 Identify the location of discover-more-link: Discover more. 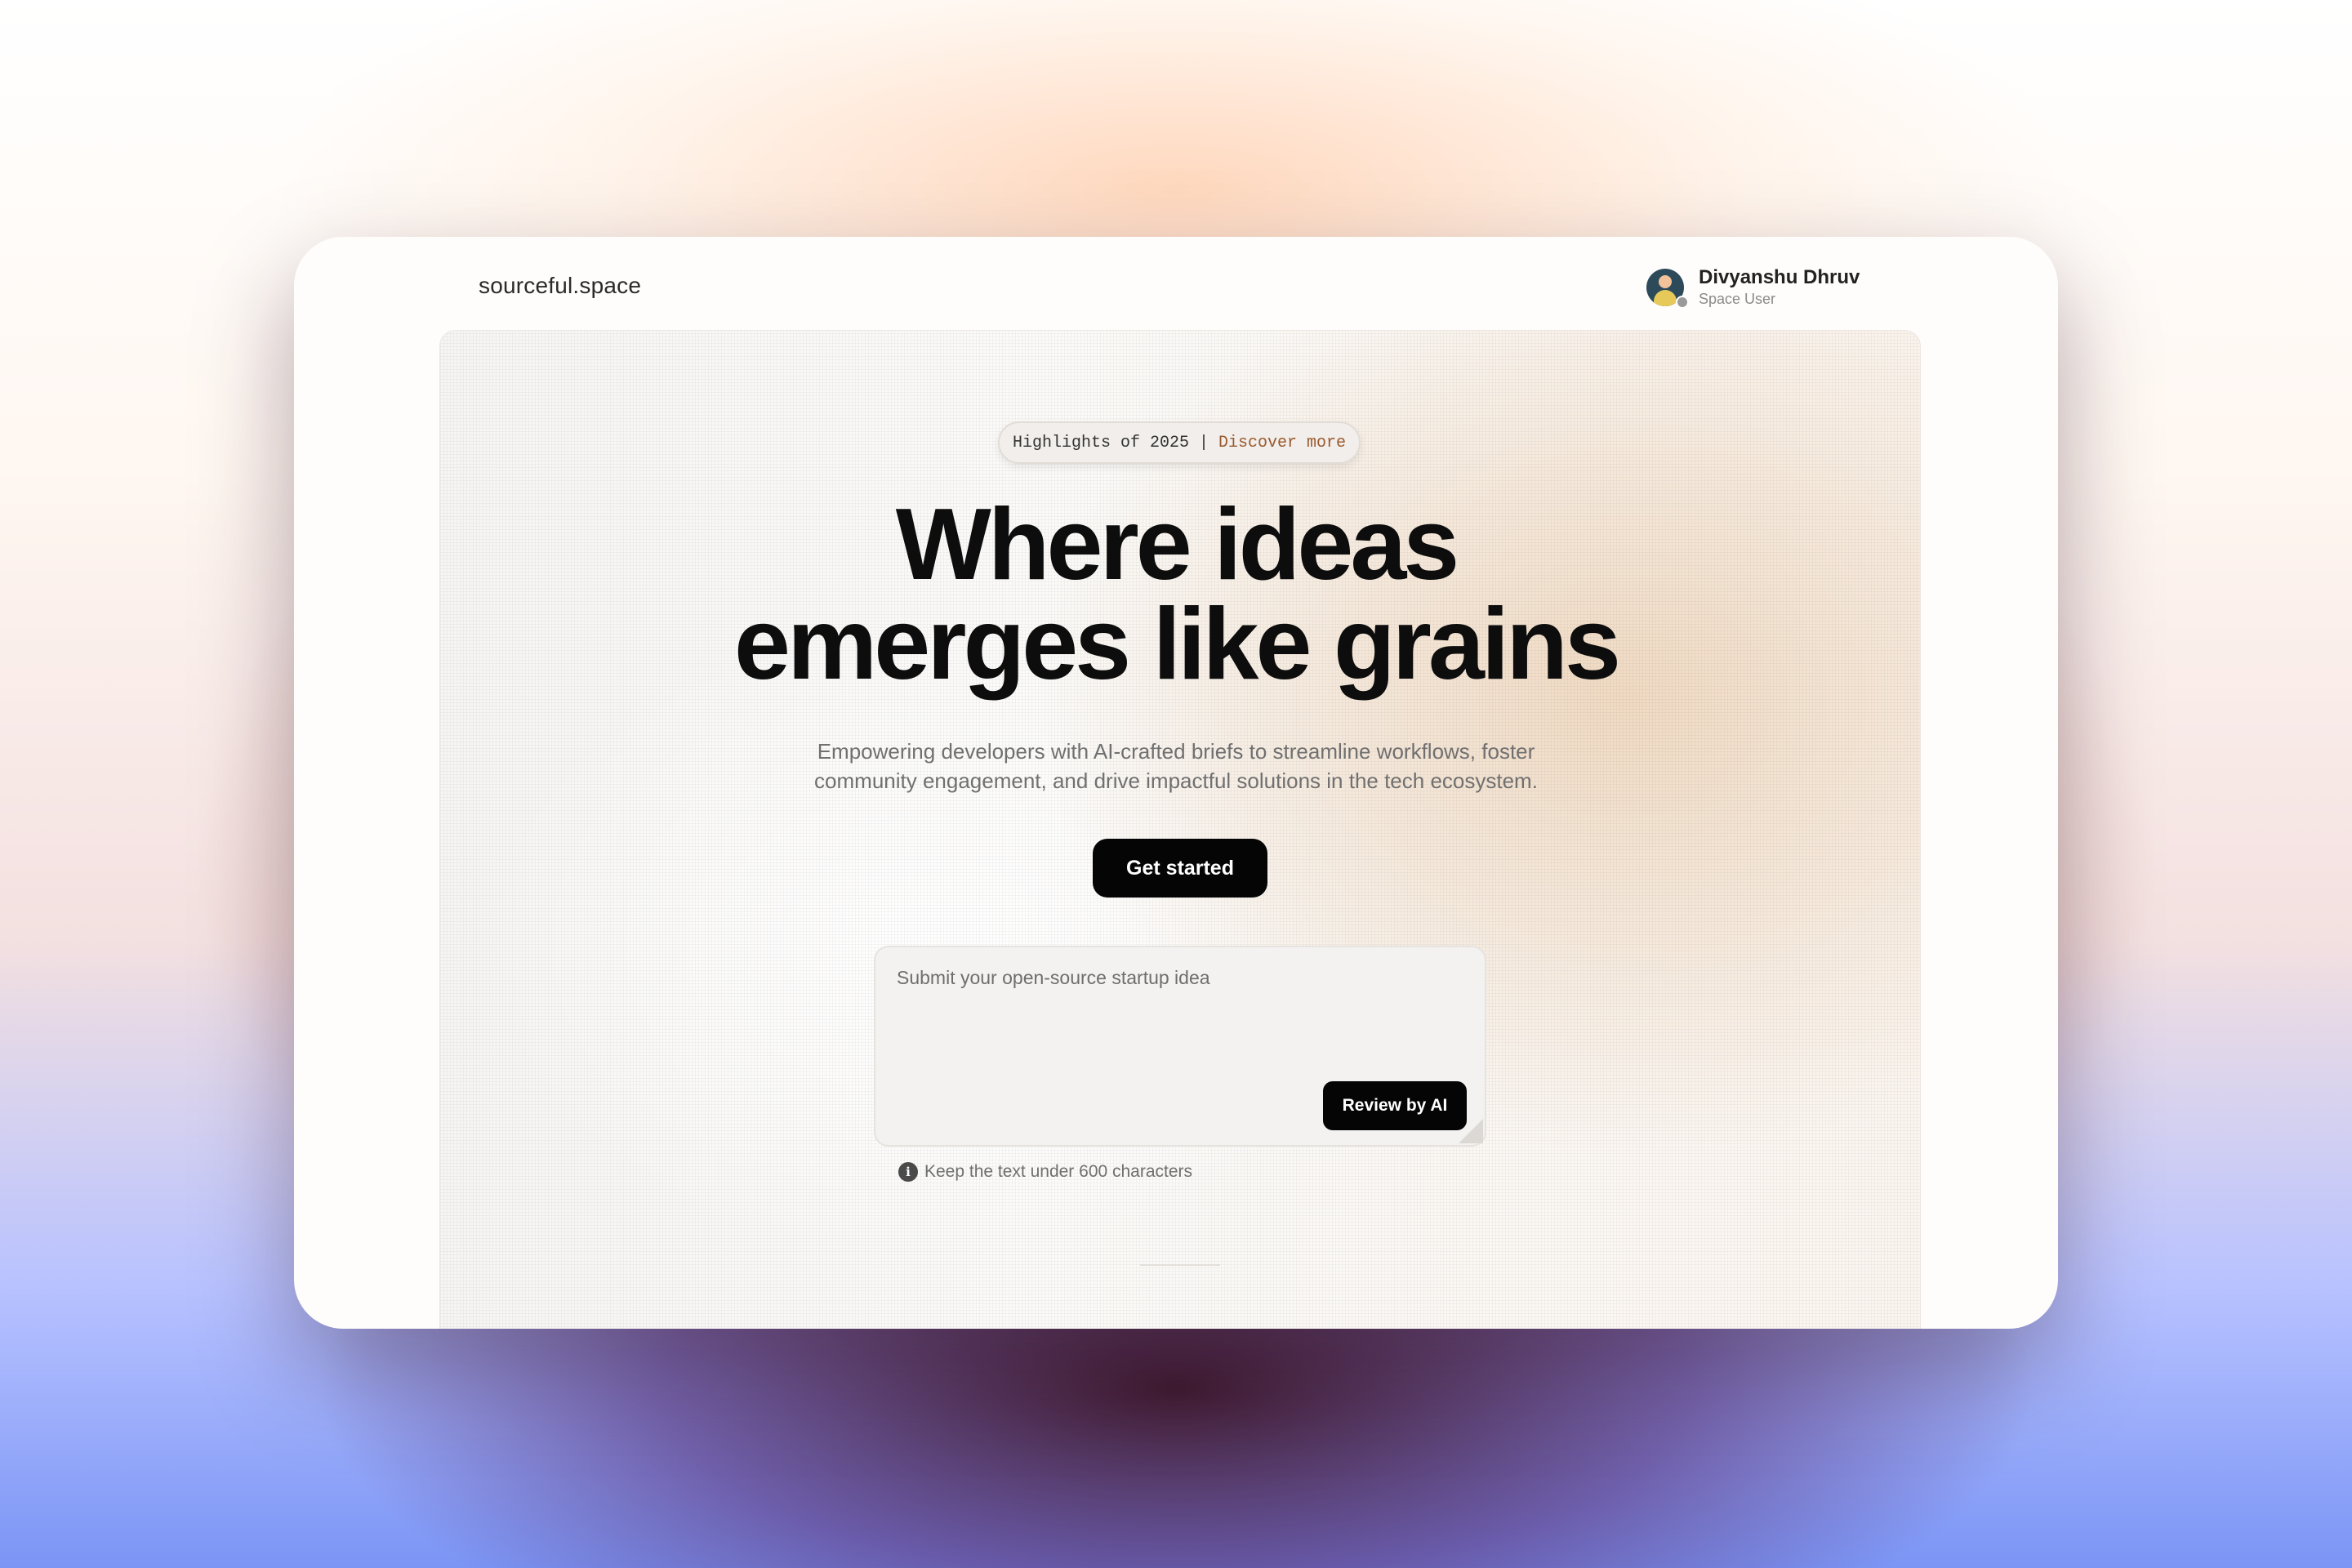
(1282, 443).